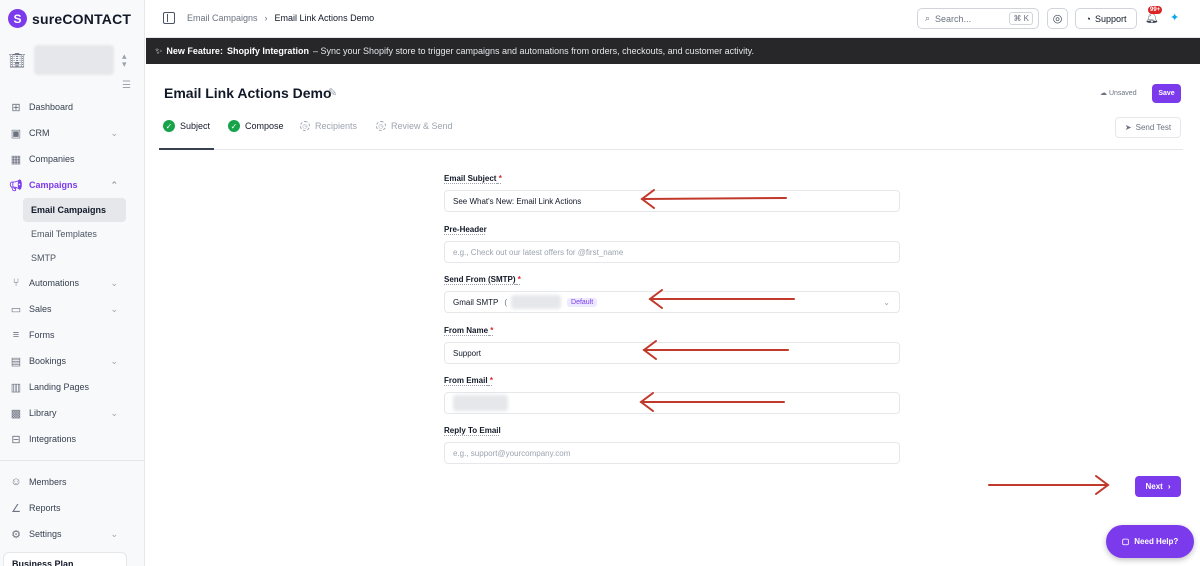 The image size is (1200, 566). Describe the element at coordinates (1148, 127) in the screenshot. I see `send-test-button: ➤ Send Test` at that location.